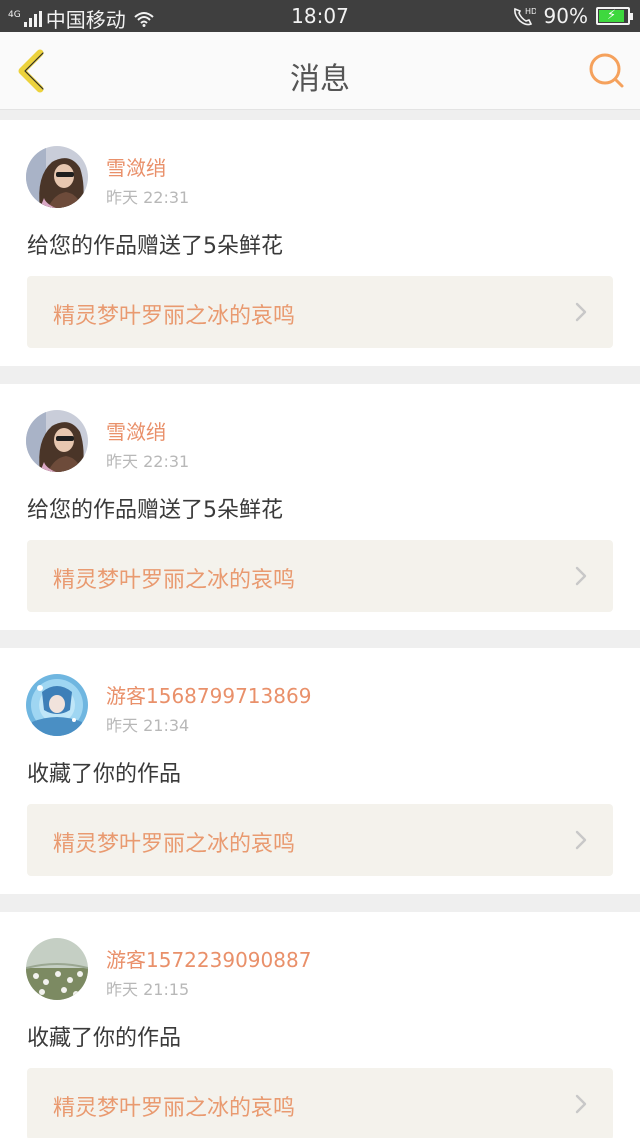  I want to click on page-title: 消息, so click(320, 79).